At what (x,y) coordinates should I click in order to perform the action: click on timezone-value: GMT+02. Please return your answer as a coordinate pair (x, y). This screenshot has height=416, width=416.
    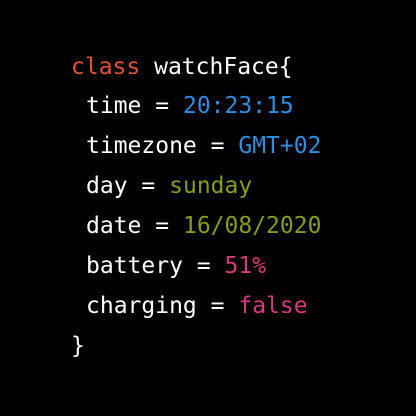
    Looking at the image, I should click on (280, 146).